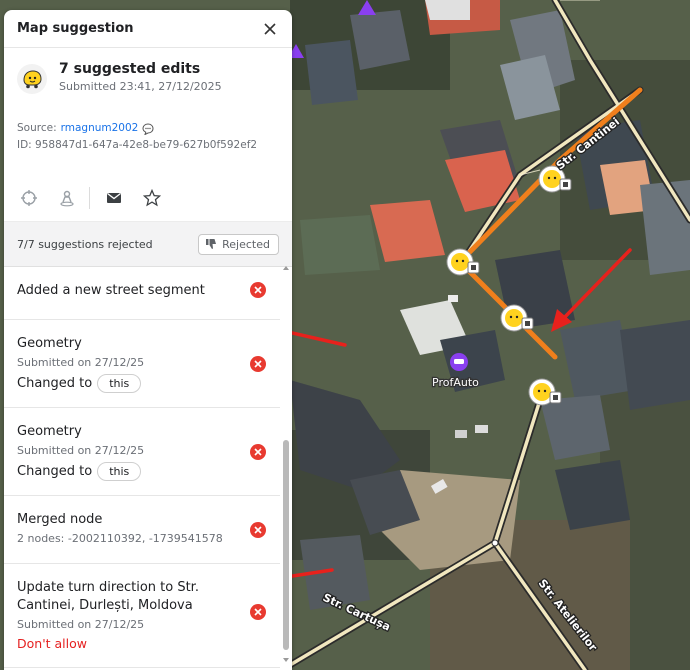 This screenshot has width=690, height=670. Describe the element at coordinates (286, 660) in the screenshot. I see `scroll-down-icon` at that location.